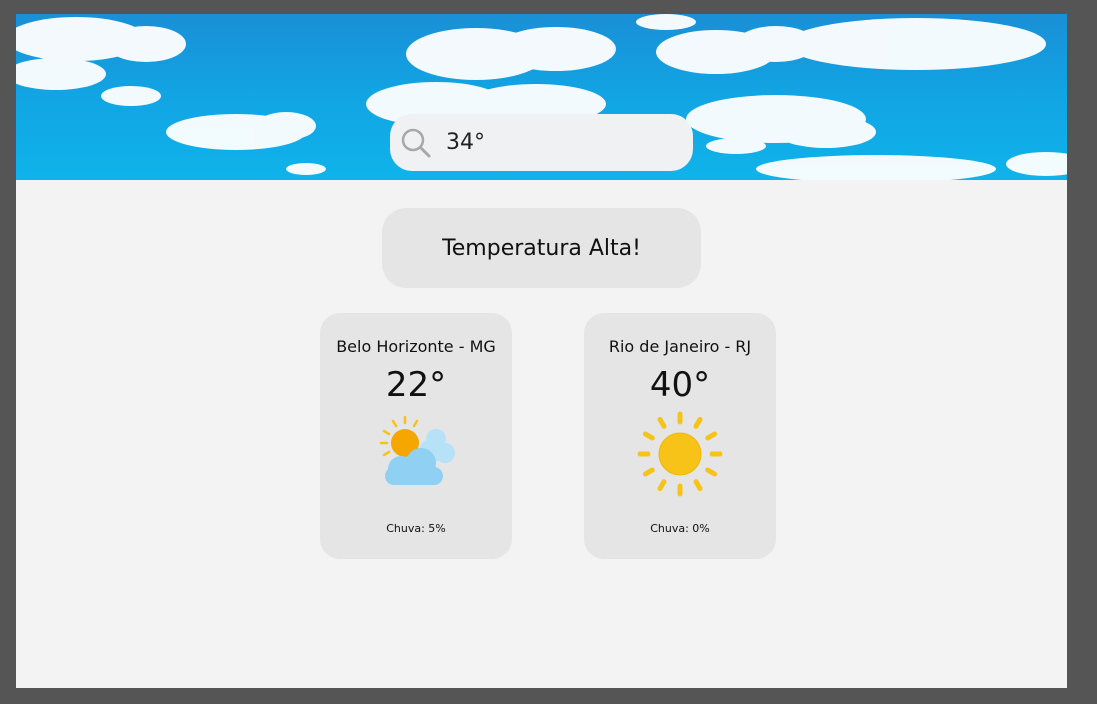  What do you see at coordinates (416, 528) in the screenshot?
I see `card-rain-chance: Chuva: 5%` at bounding box center [416, 528].